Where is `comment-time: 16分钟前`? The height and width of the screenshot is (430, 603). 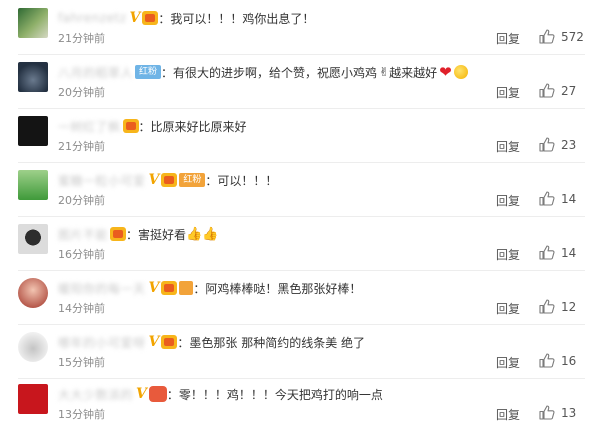 comment-time: 16分钟前 is located at coordinates (81, 254).